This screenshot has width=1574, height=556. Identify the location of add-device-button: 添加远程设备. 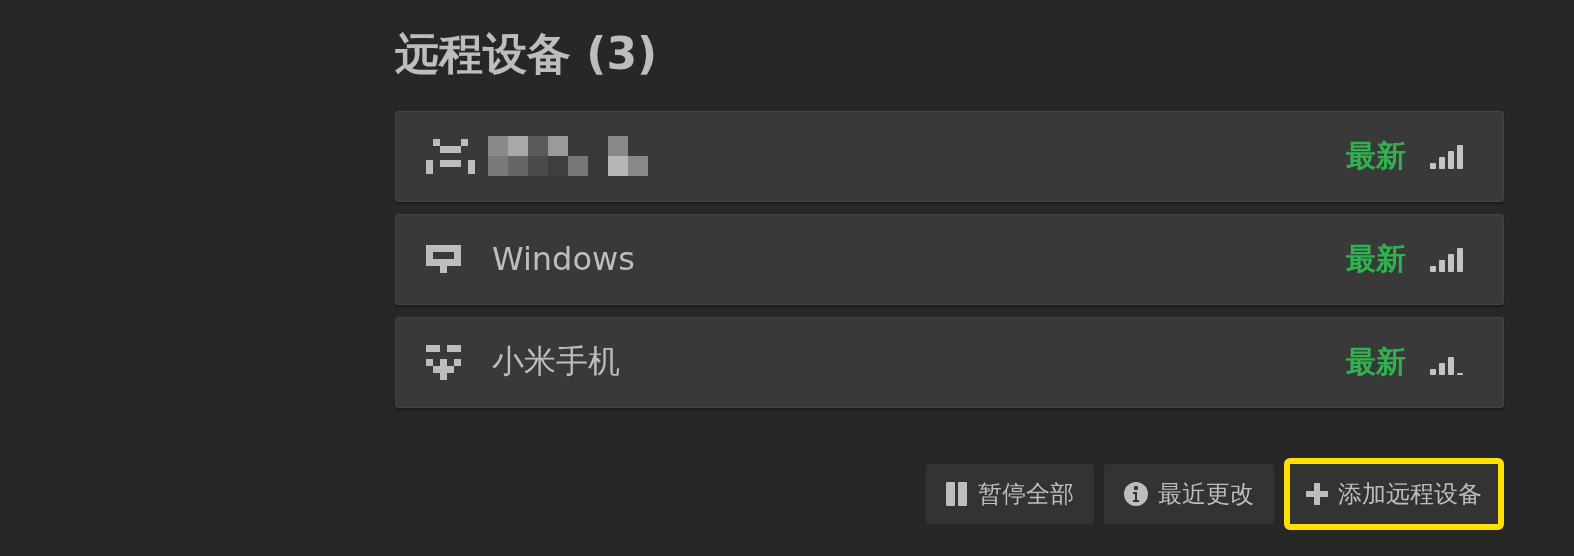
(1394, 493).